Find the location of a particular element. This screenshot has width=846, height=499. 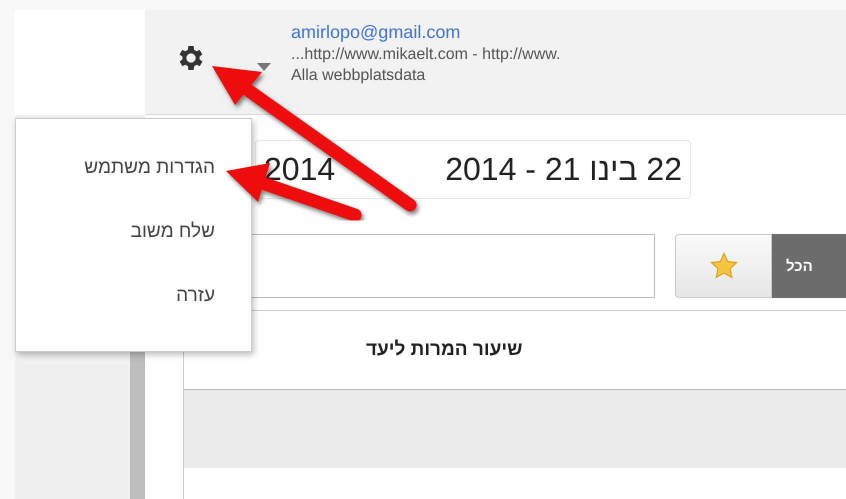

menu-item: שלח משוב is located at coordinates (172, 232).